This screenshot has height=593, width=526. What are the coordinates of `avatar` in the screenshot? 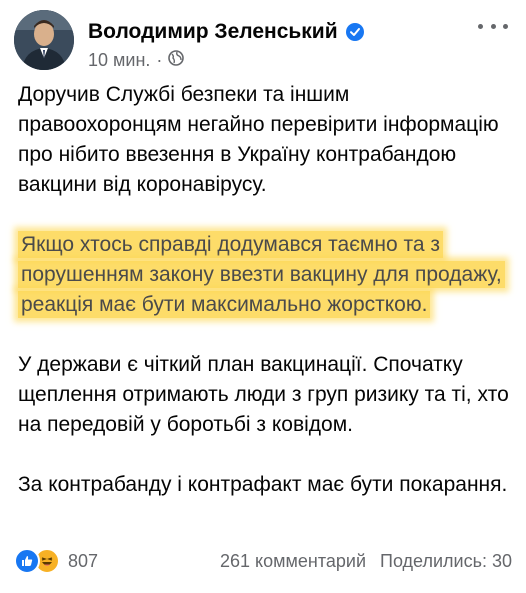 It's located at (44, 40).